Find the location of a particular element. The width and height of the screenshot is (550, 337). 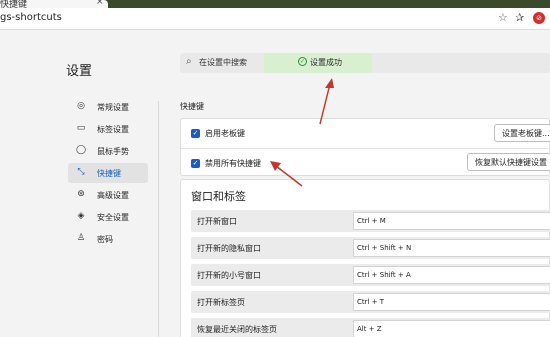

shortcut-icon: ⤡ is located at coordinates (81, 172).